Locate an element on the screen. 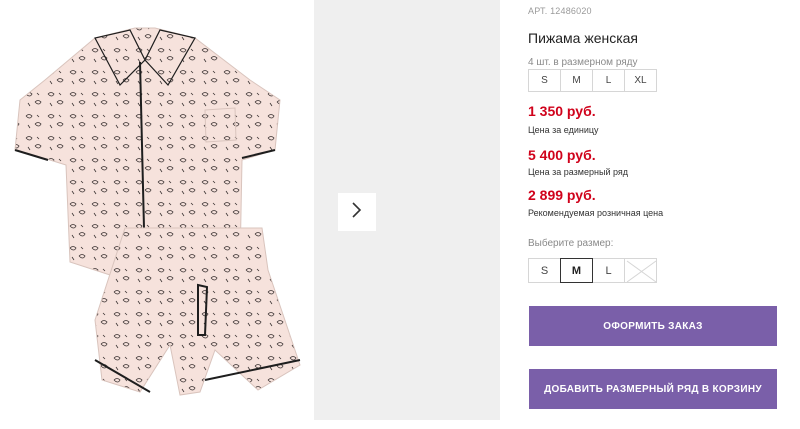 The image size is (800, 429). size-selector: S M L is located at coordinates (592, 270).